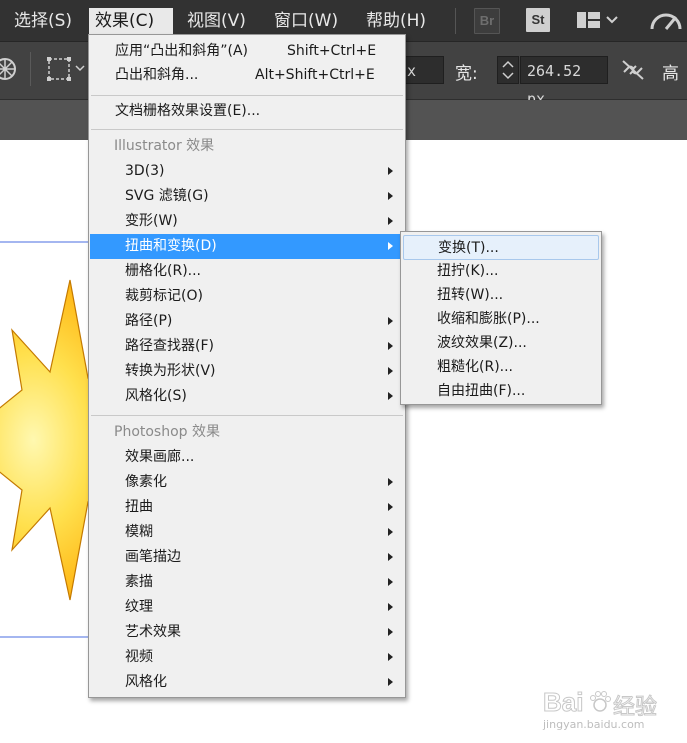 Image resolution: width=687 pixels, height=743 pixels. Describe the element at coordinates (598, 23) in the screenshot. I see `workspace-layout-icon` at that location.